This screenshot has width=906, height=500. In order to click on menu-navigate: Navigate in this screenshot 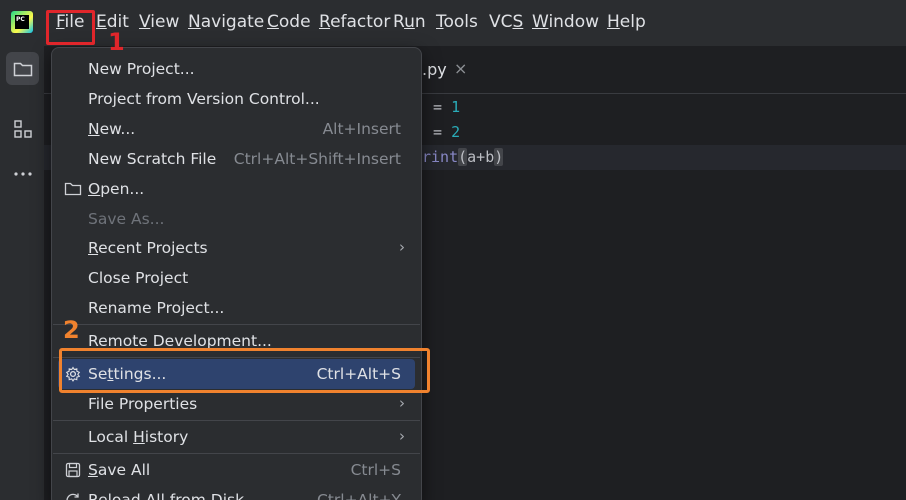, I will do `click(226, 22)`.